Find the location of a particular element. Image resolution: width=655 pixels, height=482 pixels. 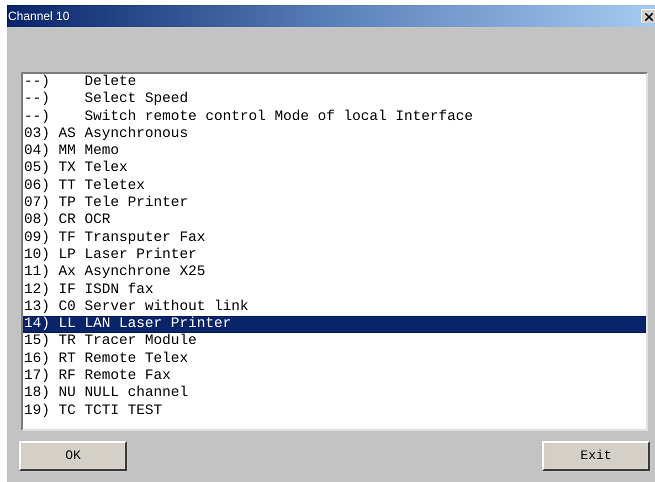

list-item: --) Delete is located at coordinates (334, 83).